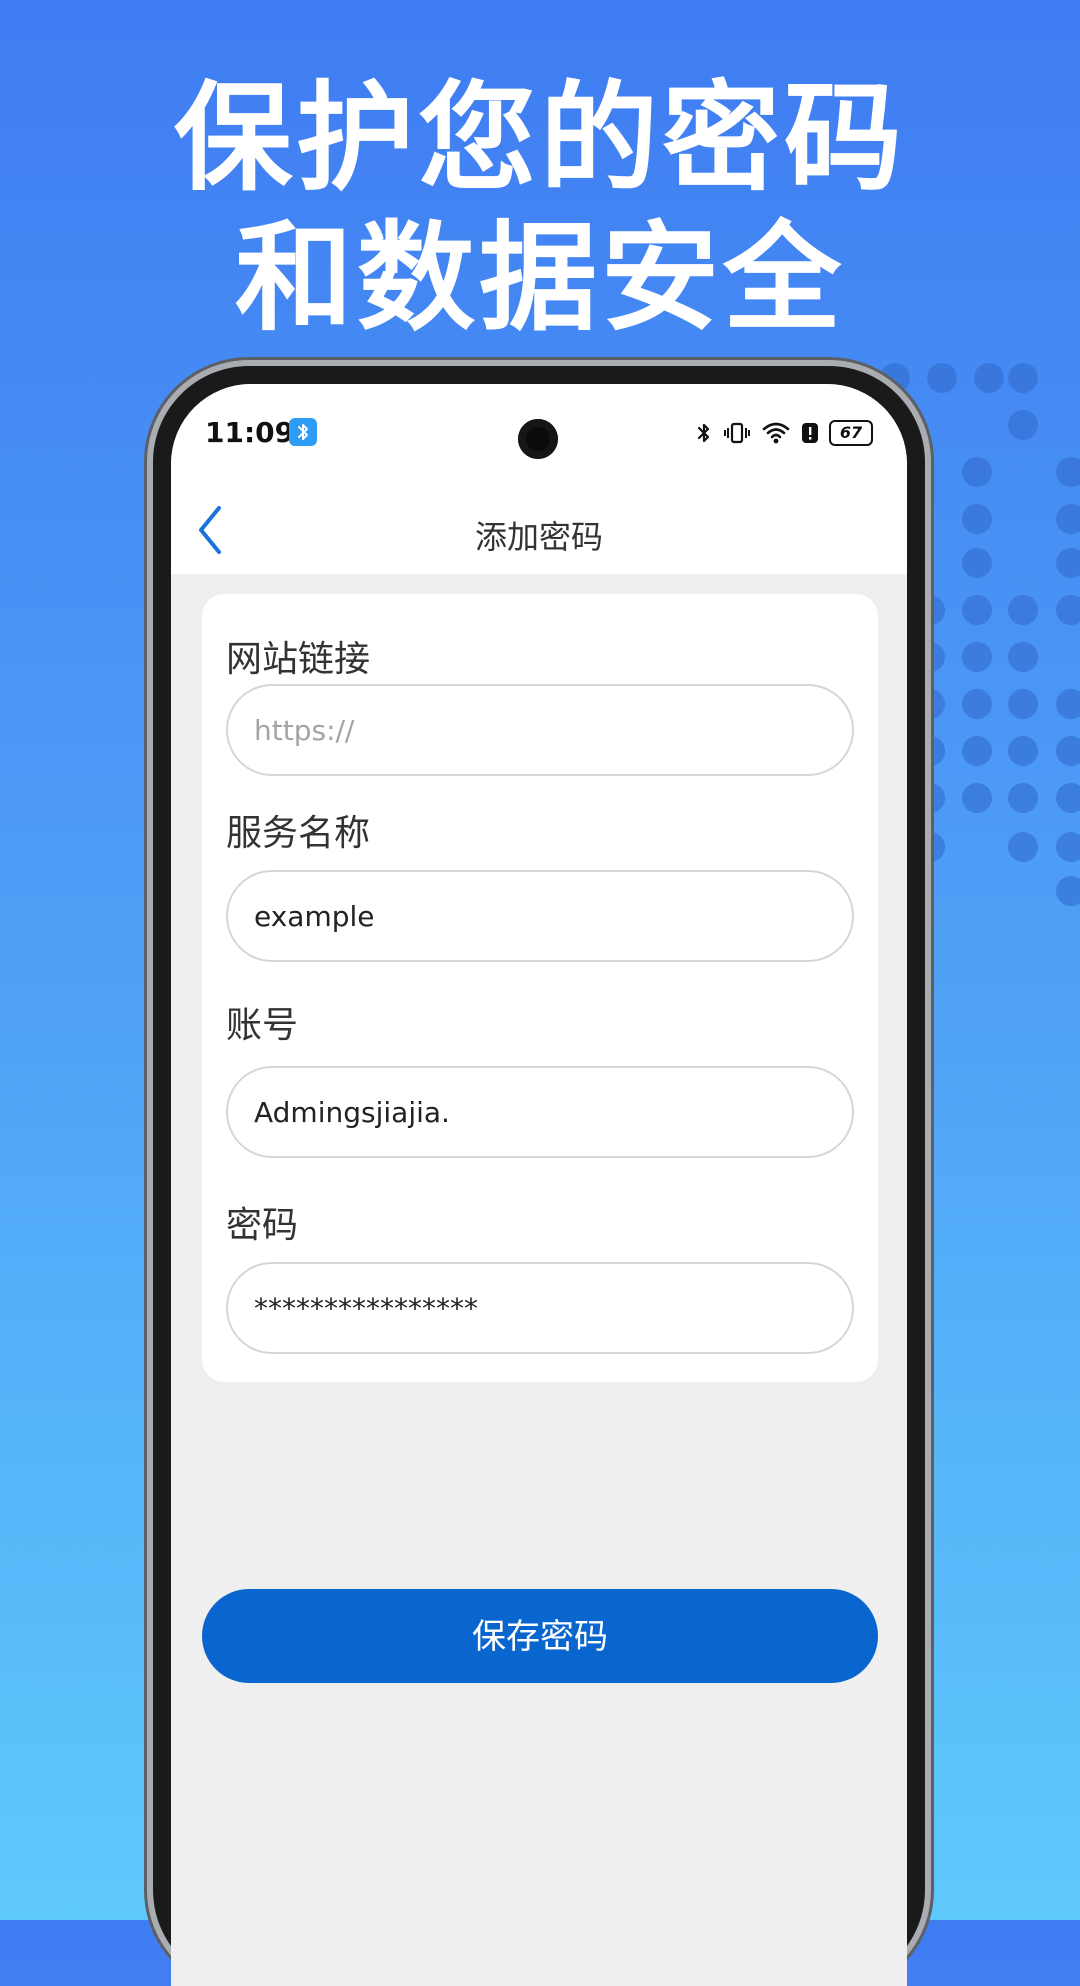 Image resolution: width=1080 pixels, height=1986 pixels. I want to click on page-title: 添加密码, so click(538, 537).